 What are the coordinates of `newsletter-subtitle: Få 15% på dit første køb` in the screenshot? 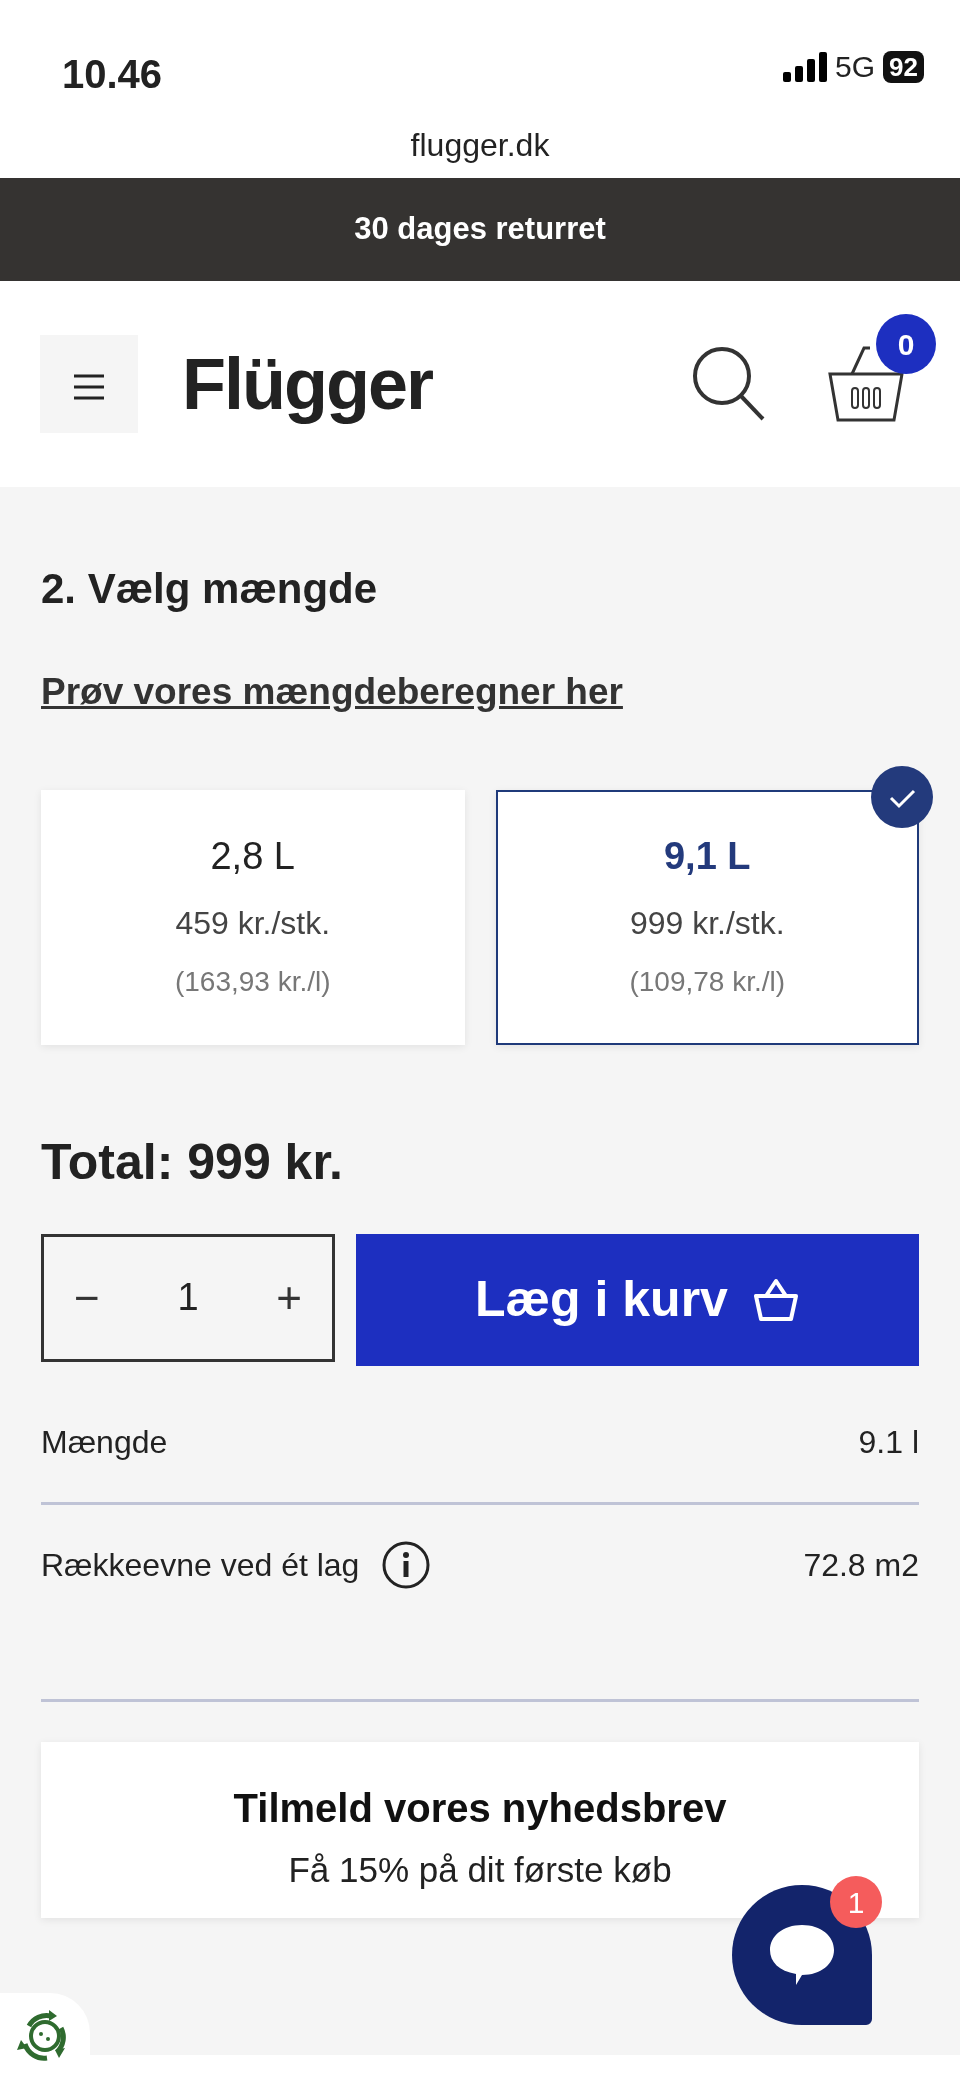 It's located at (480, 1869).